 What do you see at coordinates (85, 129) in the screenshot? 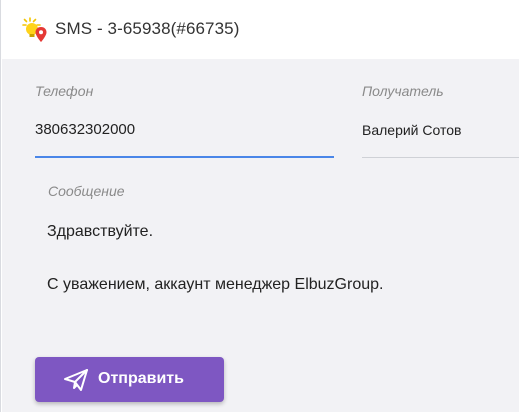
I see `phone-input: 380632302000` at bounding box center [85, 129].